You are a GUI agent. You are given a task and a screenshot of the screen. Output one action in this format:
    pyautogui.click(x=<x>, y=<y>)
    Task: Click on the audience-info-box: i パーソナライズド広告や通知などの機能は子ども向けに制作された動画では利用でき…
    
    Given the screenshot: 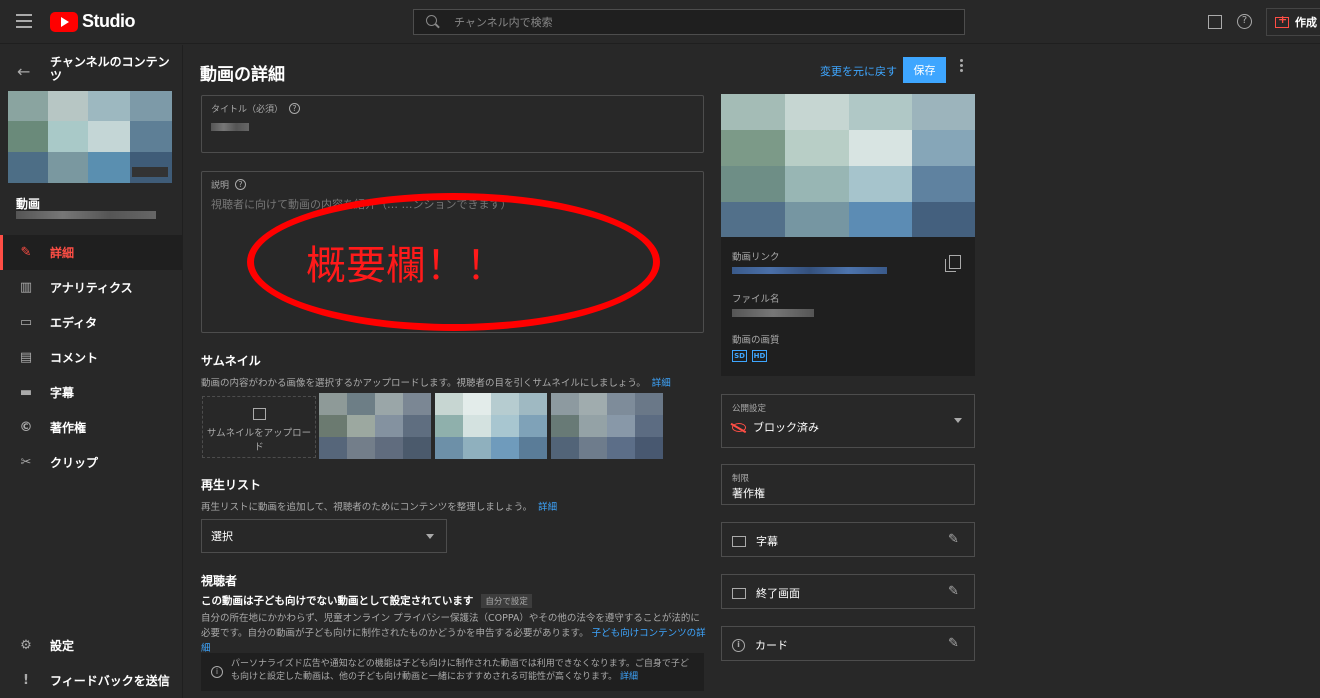 What is the action you would take?
    pyautogui.click(x=452, y=672)
    